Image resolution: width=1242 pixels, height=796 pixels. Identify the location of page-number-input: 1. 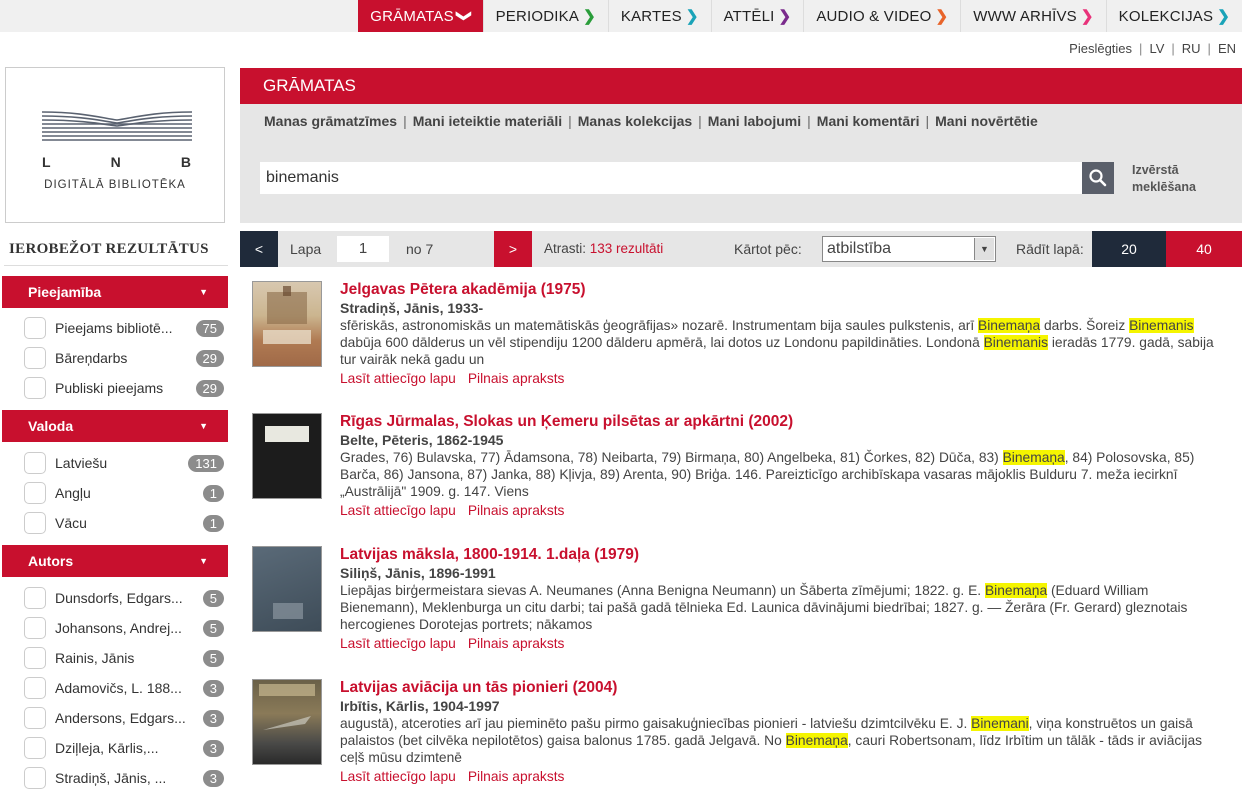
(363, 249).